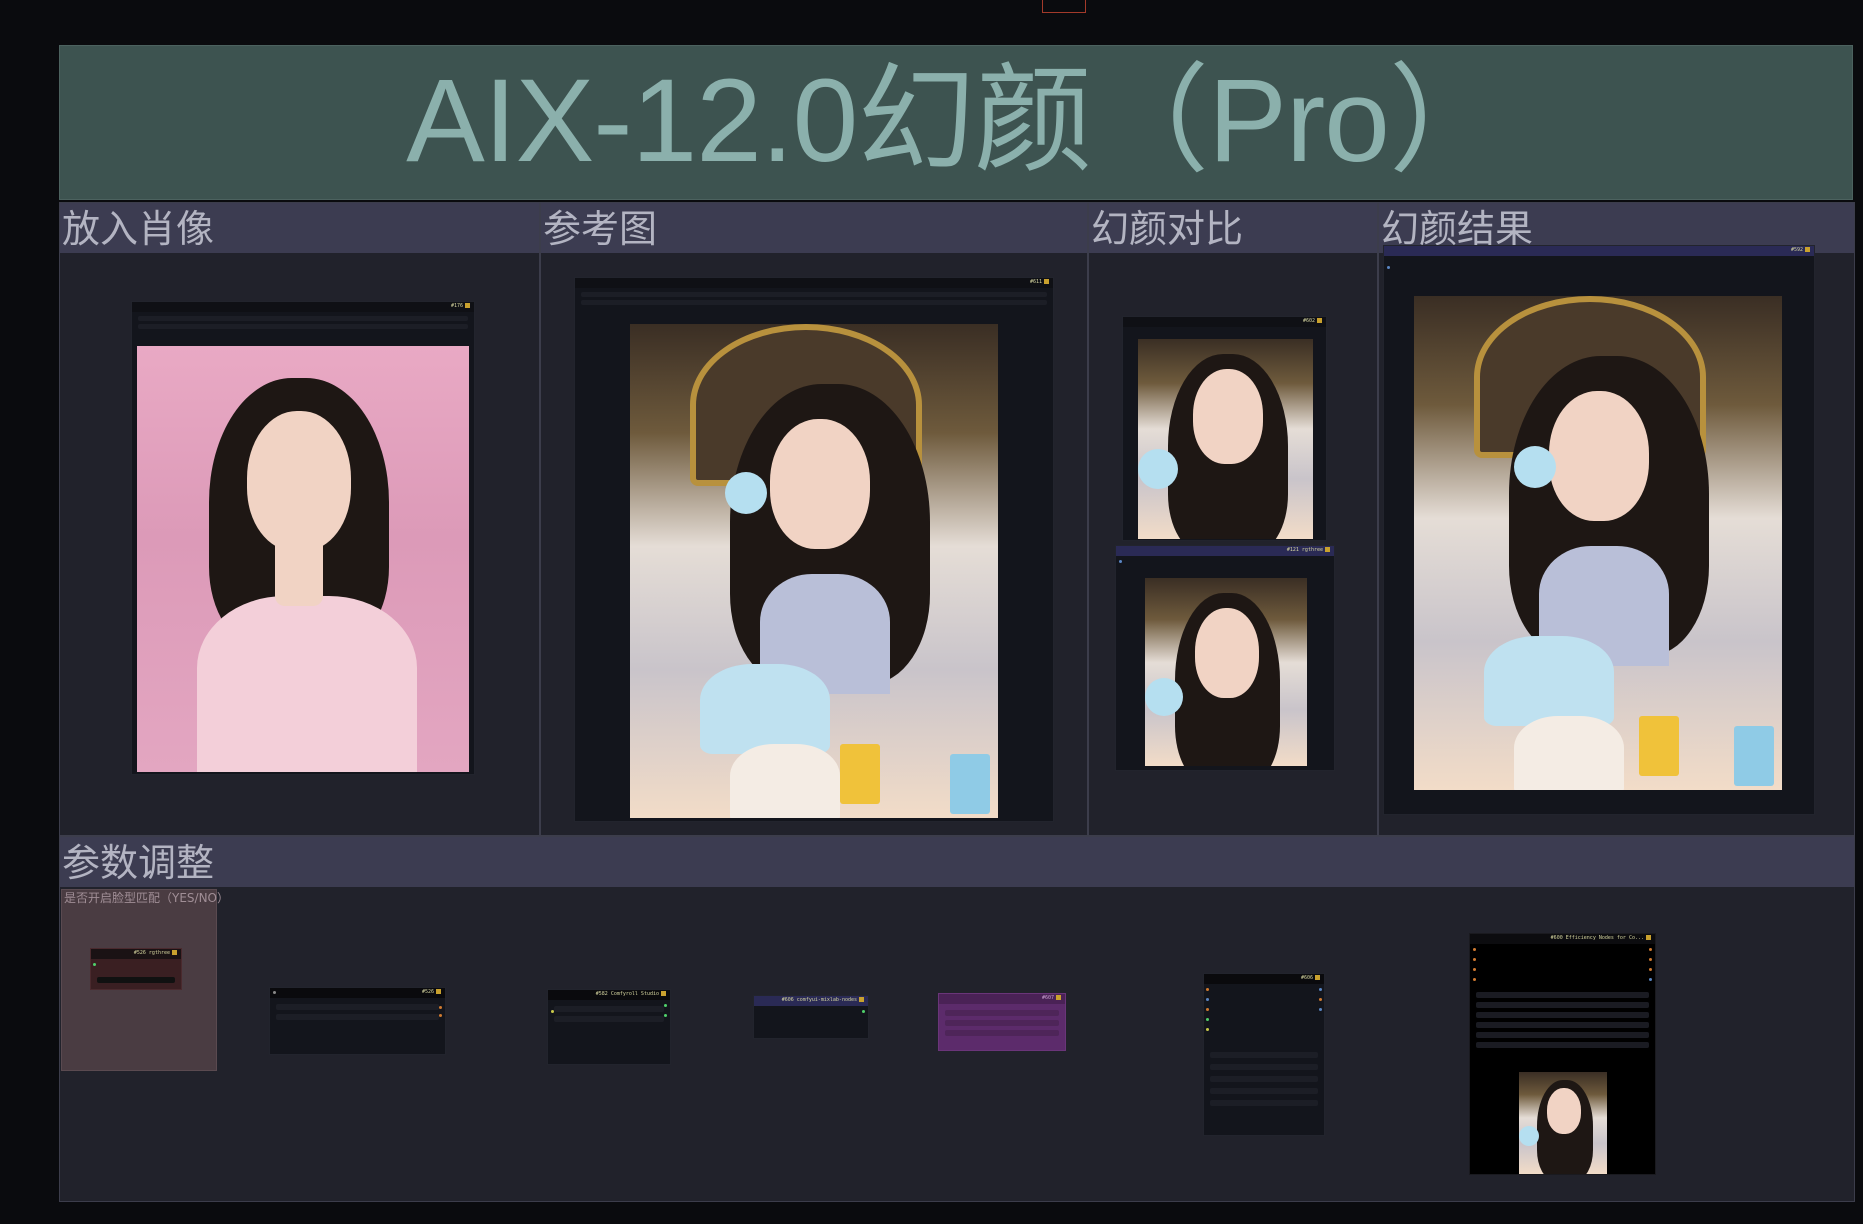 The width and height of the screenshot is (1863, 1224). What do you see at coordinates (1599, 251) in the screenshot?
I see `node-header: #592` at bounding box center [1599, 251].